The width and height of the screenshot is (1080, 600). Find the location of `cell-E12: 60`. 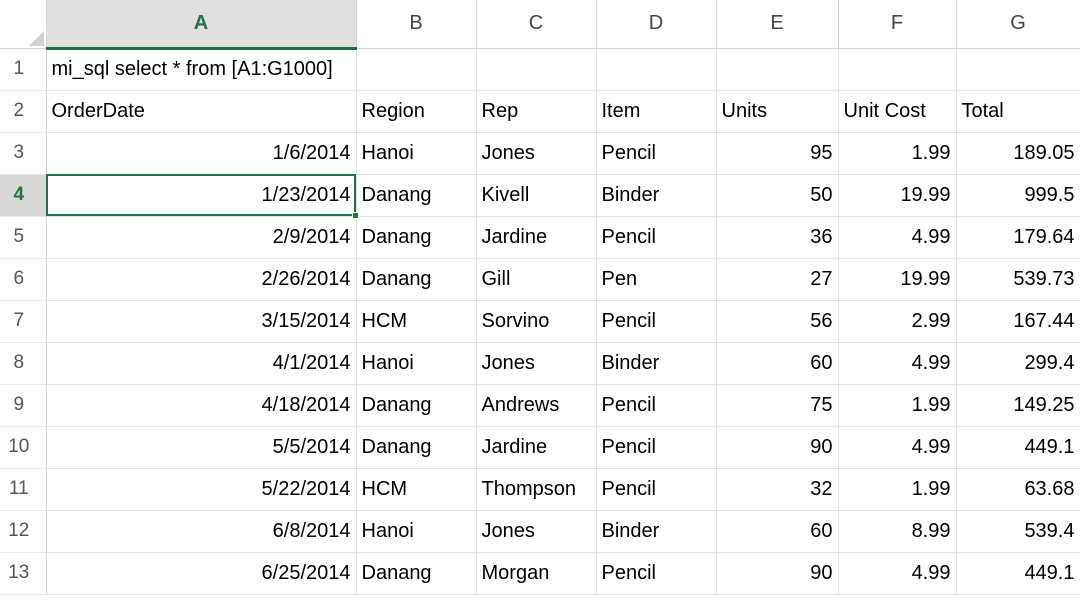

cell-E12: 60 is located at coordinates (777, 531).